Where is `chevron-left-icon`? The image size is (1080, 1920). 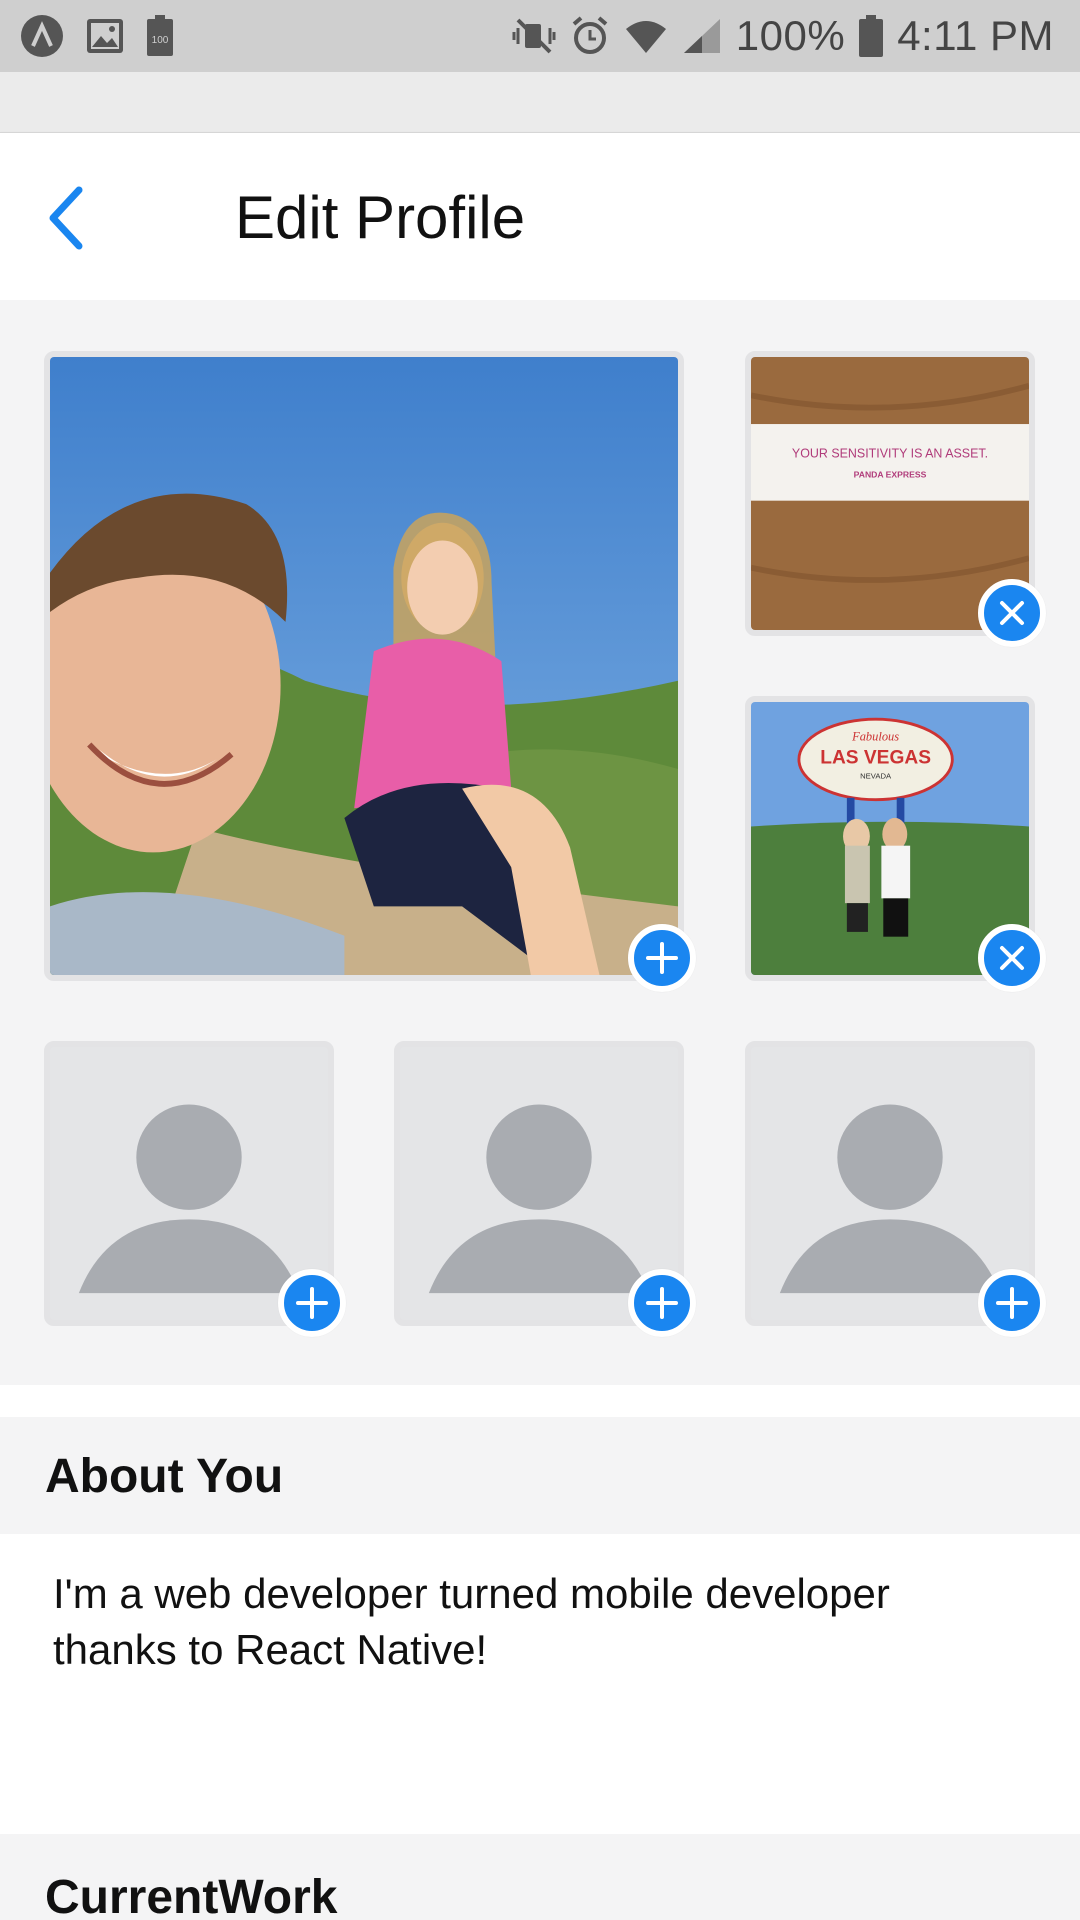 chevron-left-icon is located at coordinates (66, 218).